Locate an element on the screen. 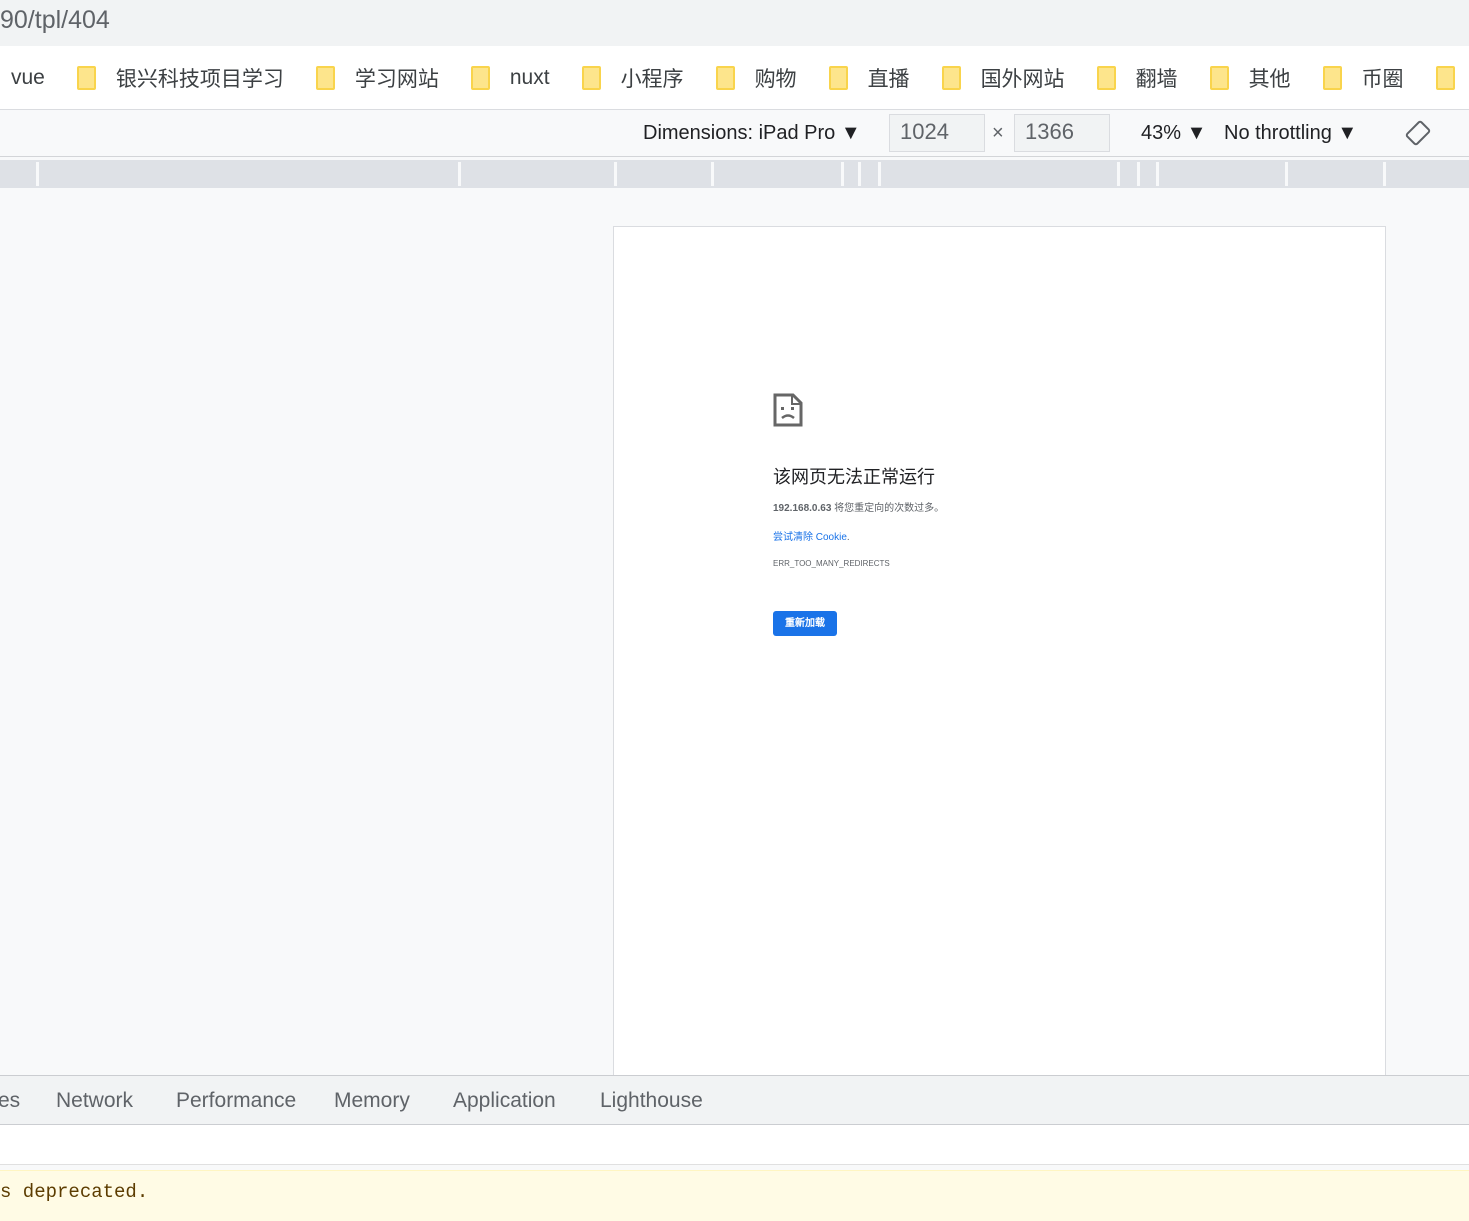  bookmark-vue: vue is located at coordinates (28, 78).